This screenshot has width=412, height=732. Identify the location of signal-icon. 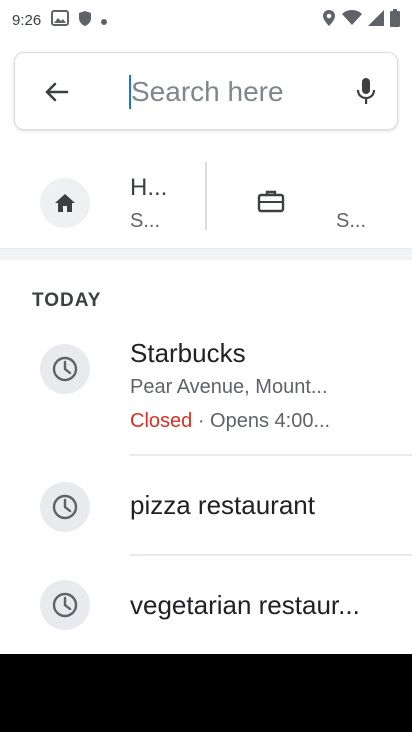
(376, 20).